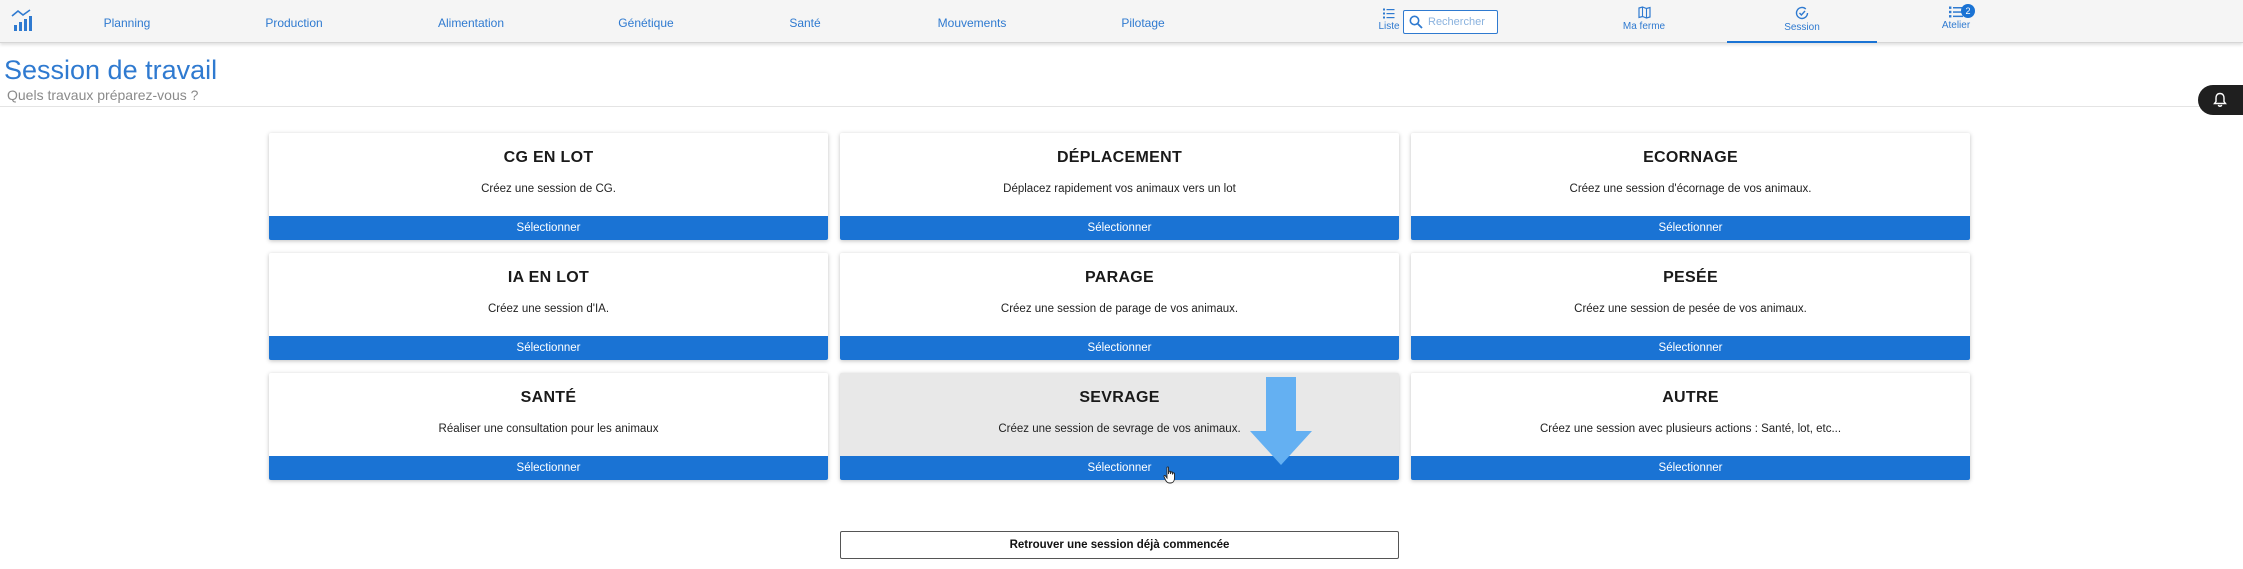 The image size is (2243, 569). Describe the element at coordinates (1389, 13) in the screenshot. I see `list-view-icon` at that location.